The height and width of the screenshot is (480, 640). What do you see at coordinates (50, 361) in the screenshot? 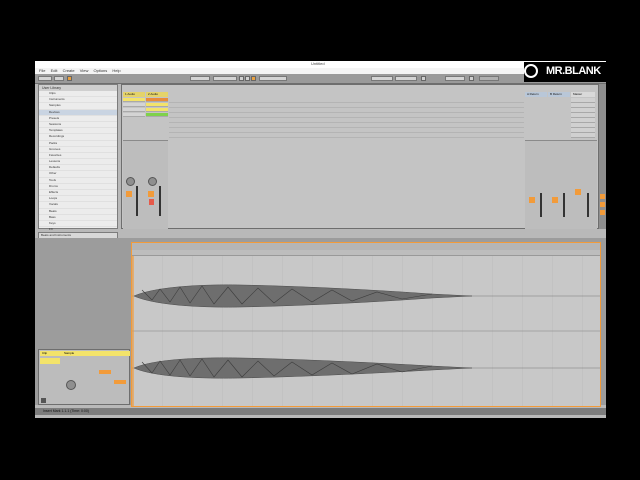
I see `clip-color-swatch` at bounding box center [50, 361].